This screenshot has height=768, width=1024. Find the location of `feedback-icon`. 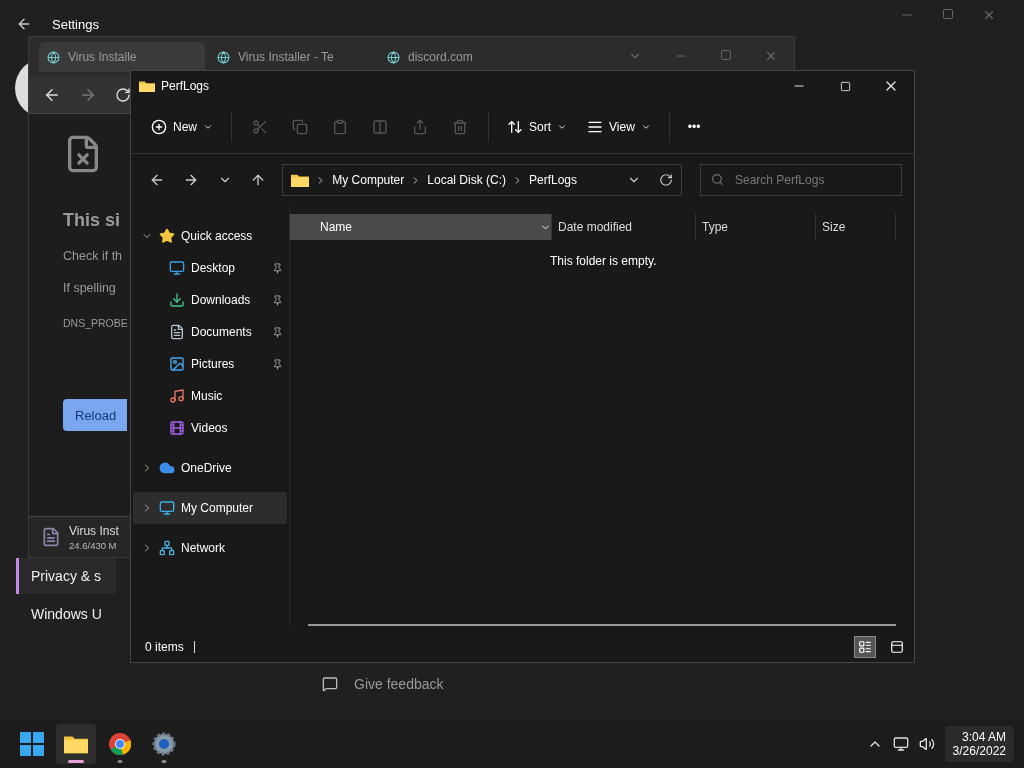

feedback-icon is located at coordinates (330, 684).